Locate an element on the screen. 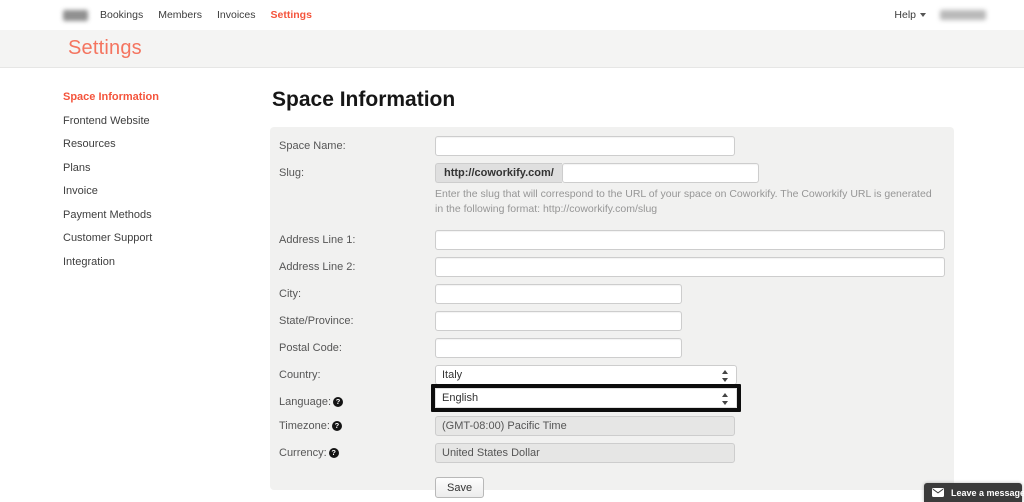 This screenshot has height=502, width=1024. language-highlight-box: English is located at coordinates (586, 398).